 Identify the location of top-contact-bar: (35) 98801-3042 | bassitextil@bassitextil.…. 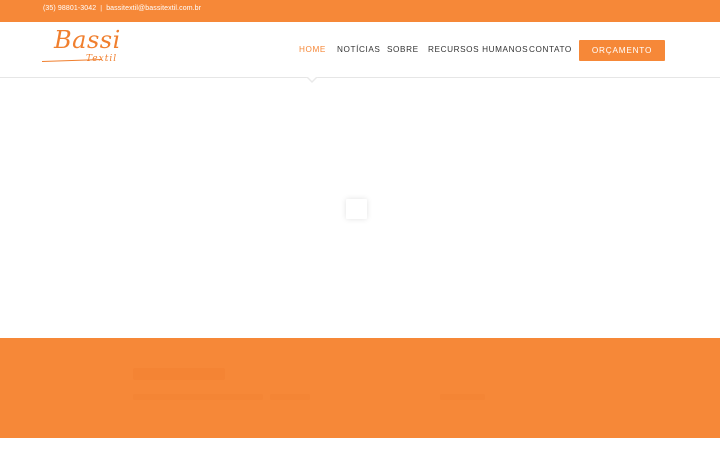
(360, 11).